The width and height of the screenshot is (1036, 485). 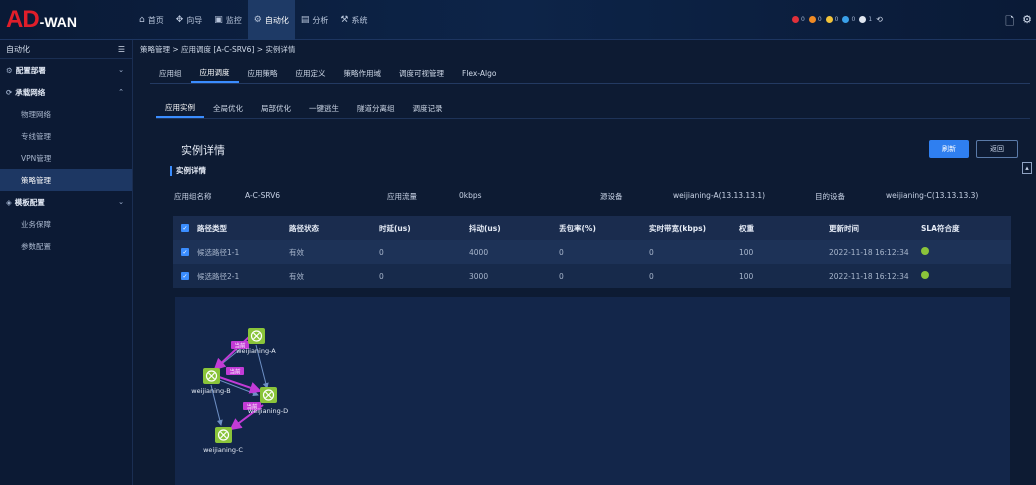 I want to click on tab-primary: 应用定义, so click(x=311, y=73).